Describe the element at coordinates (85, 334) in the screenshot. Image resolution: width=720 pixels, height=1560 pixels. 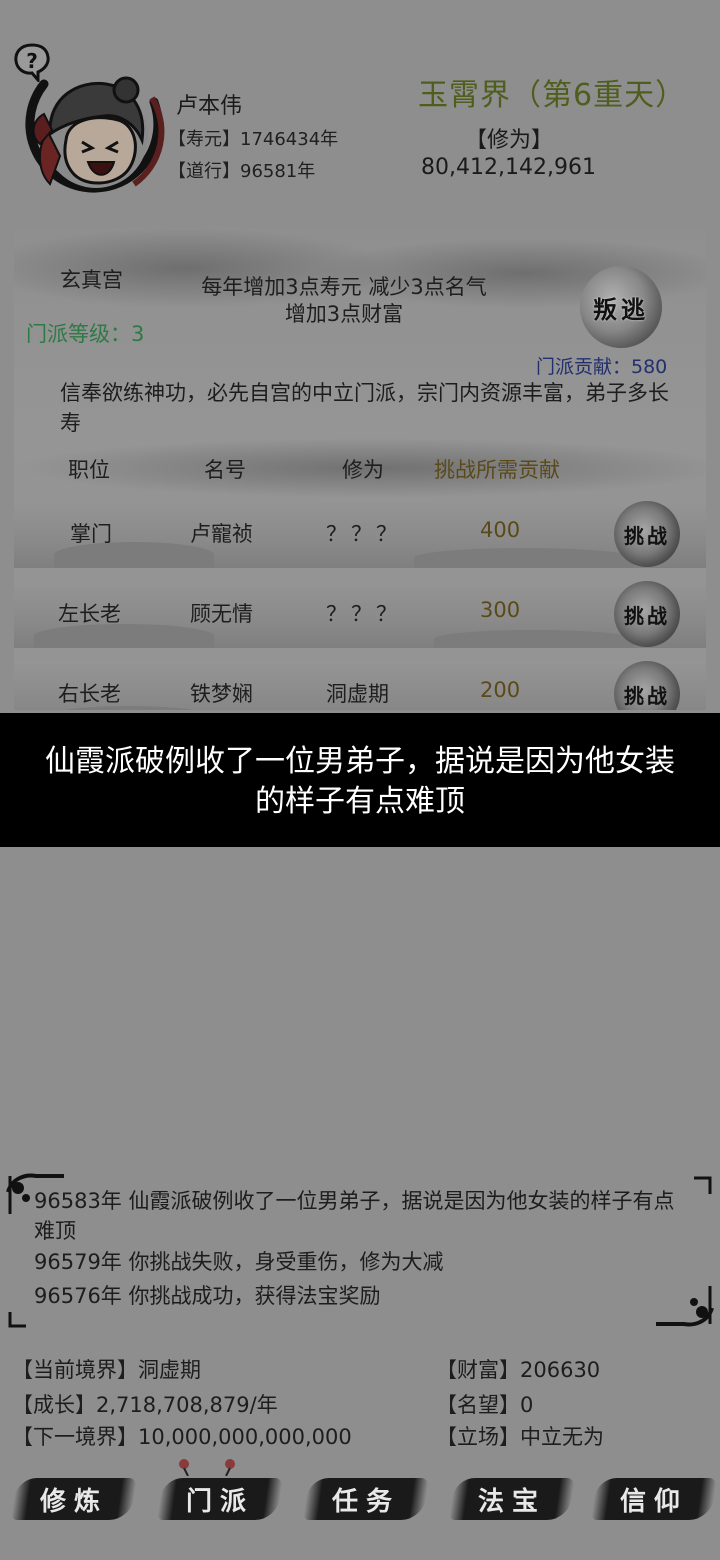
I see `sect-level: 门派等级：3` at that location.